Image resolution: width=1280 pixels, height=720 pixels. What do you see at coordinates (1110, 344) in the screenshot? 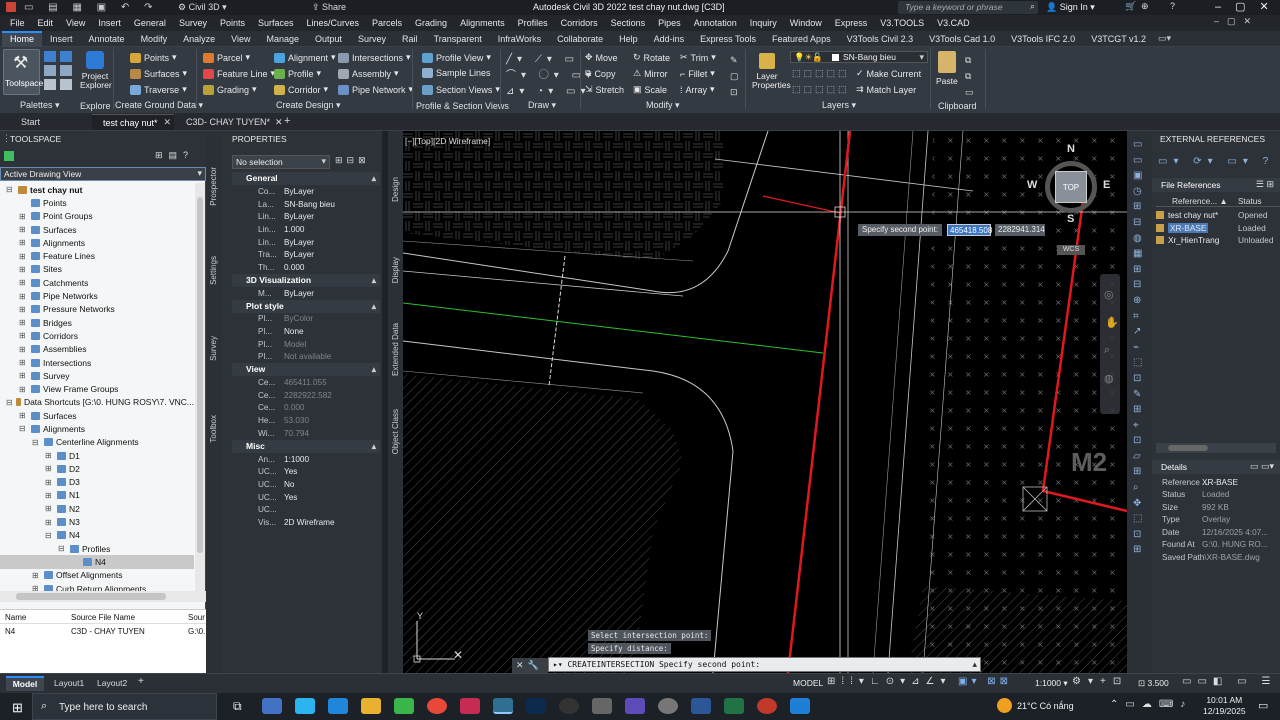
I see `navigation-bar: ◎ ✋ ⌕ ◍` at bounding box center [1110, 344].